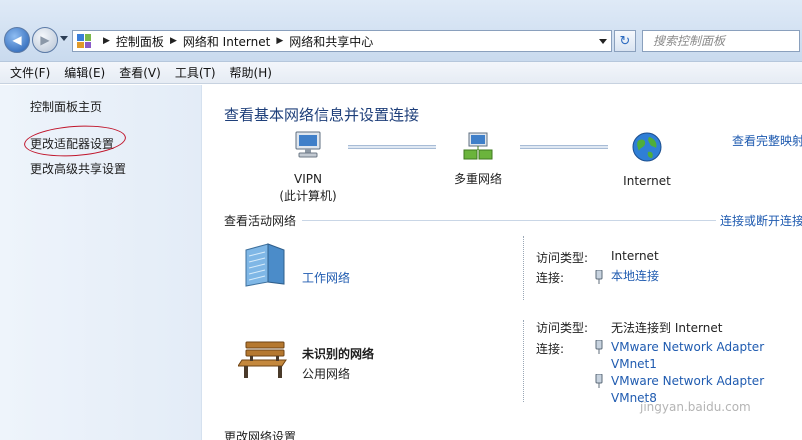 This screenshot has height=440, width=802. I want to click on network-name-link: 工作网络, so click(326, 277).